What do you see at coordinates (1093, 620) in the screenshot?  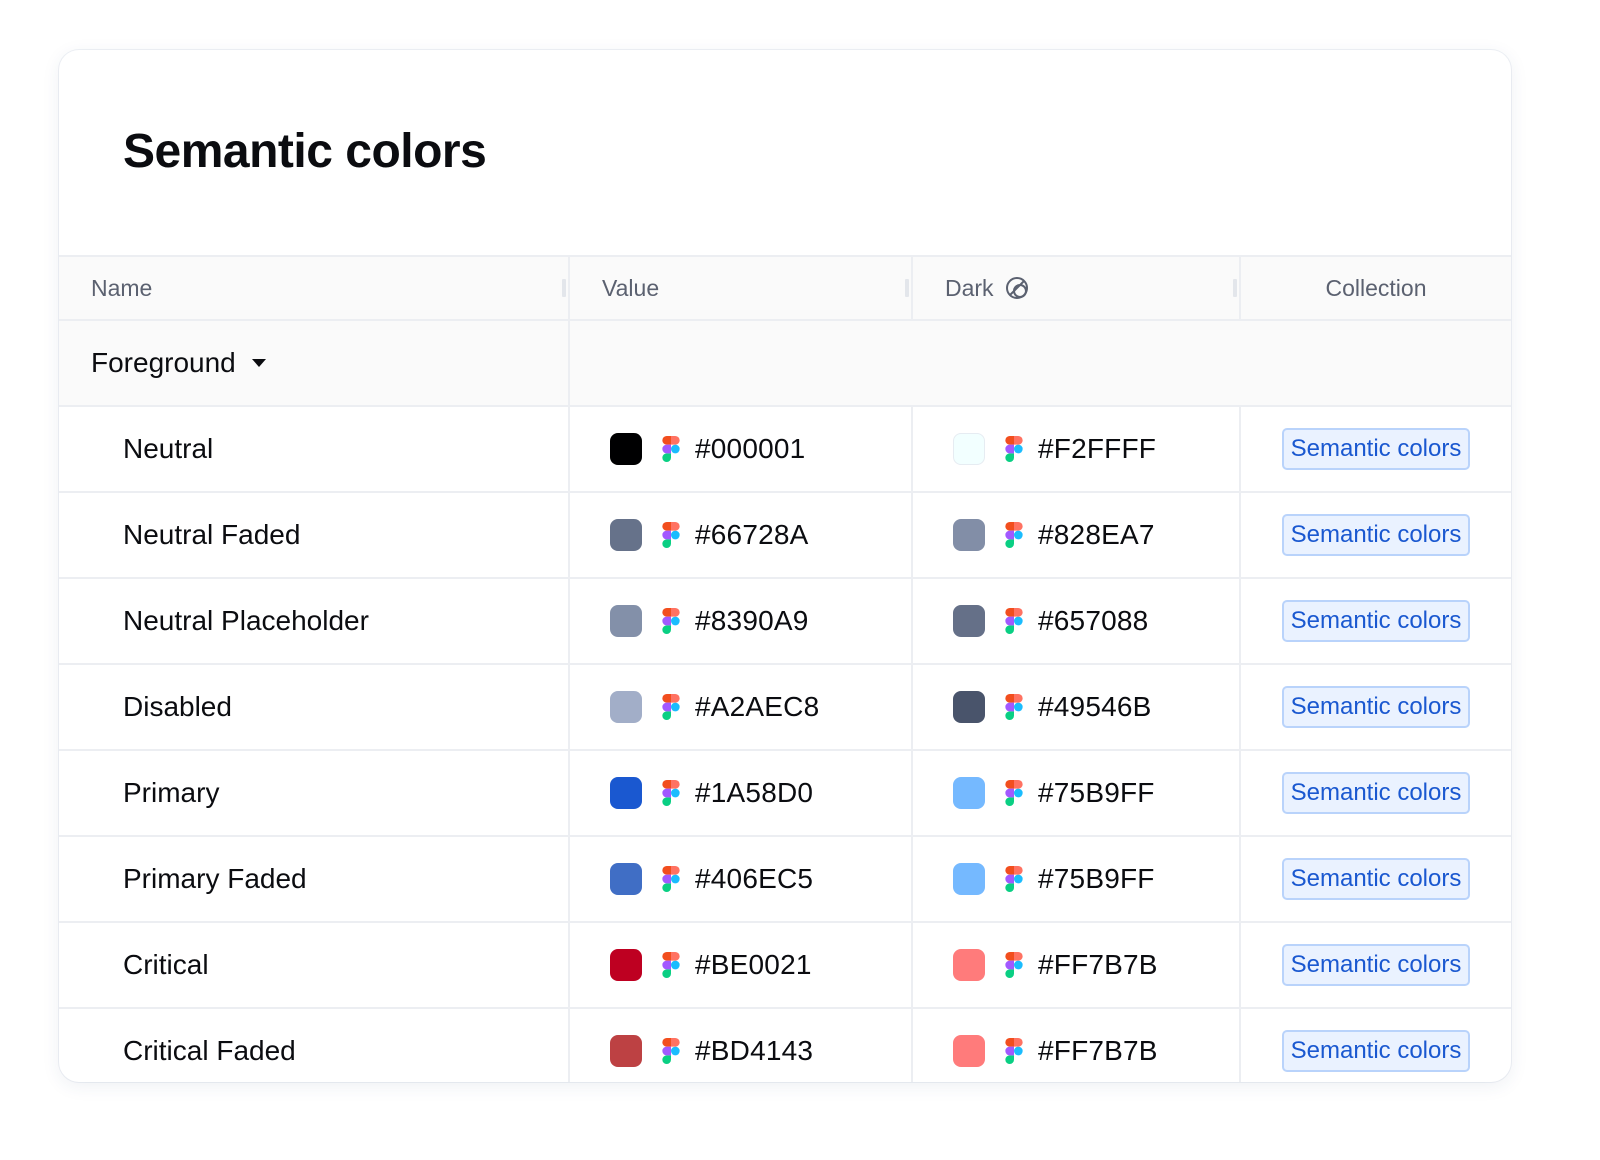 I see `dark-color-hex: #657088` at bounding box center [1093, 620].